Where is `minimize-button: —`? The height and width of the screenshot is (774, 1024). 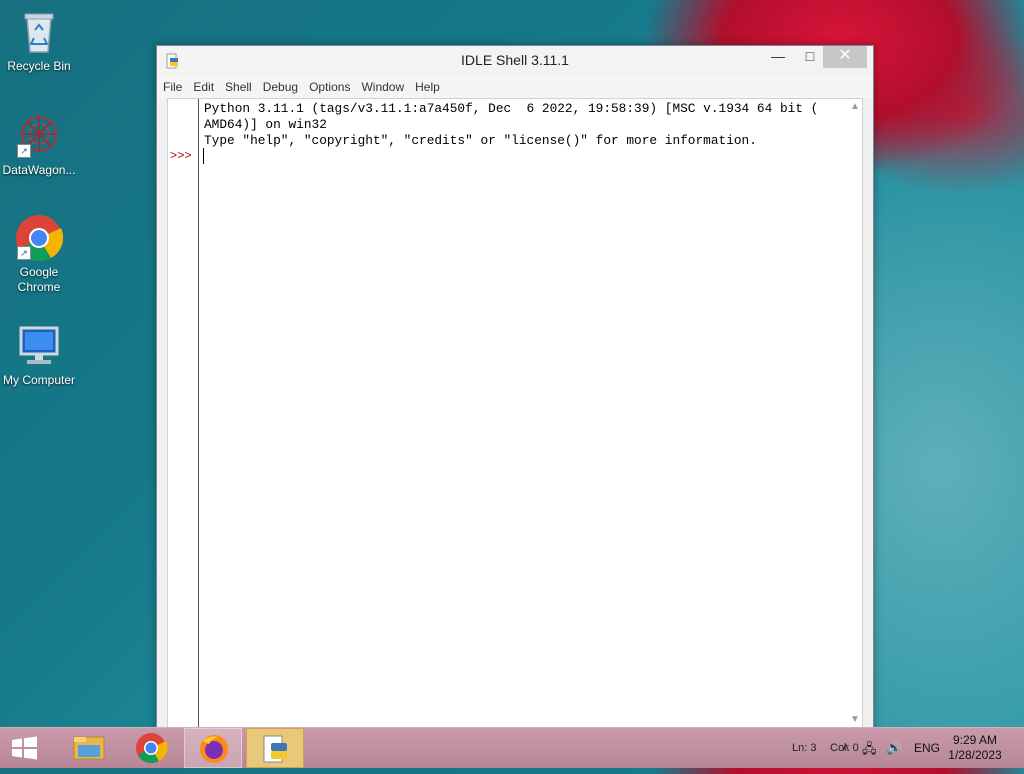
minimize-button: — is located at coordinates (778, 57).